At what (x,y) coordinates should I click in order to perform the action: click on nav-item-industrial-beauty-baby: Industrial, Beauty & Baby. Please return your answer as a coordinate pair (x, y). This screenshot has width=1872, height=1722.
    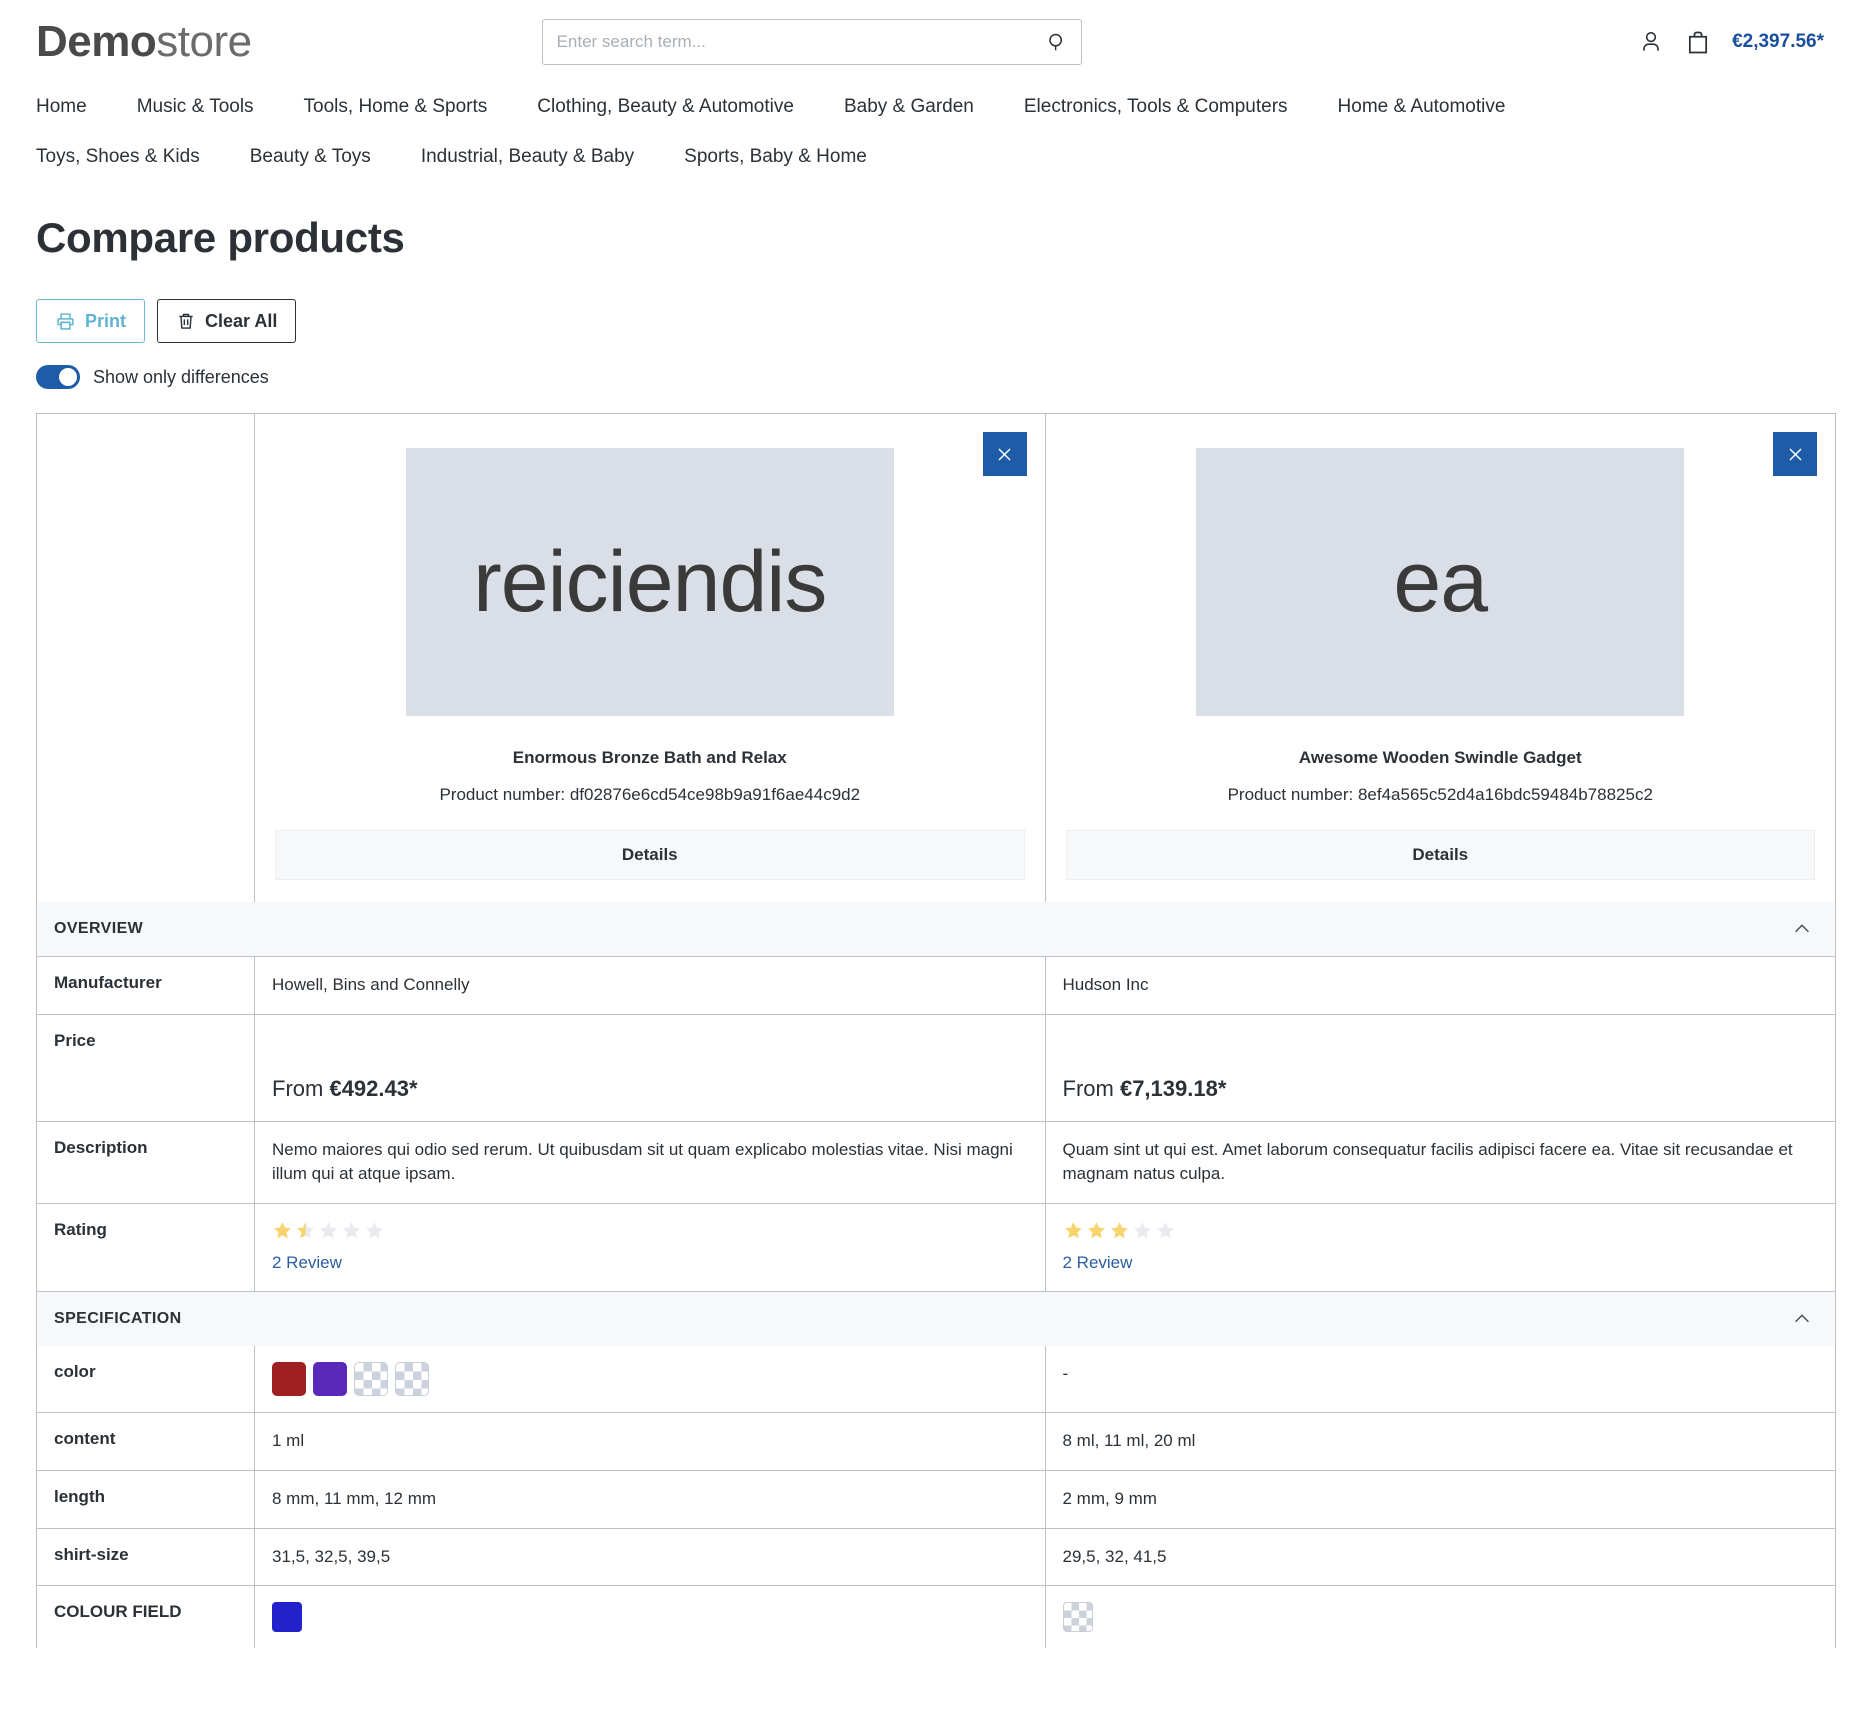
    Looking at the image, I should click on (527, 157).